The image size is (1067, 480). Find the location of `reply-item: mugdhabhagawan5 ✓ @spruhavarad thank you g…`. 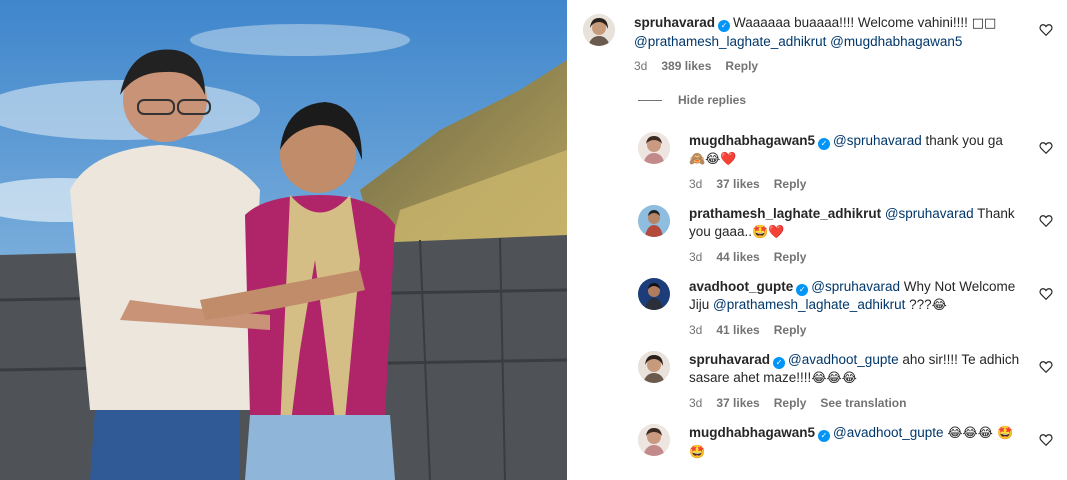

reply-item: mugdhabhagawan5 ✓ @spruhavarad thank you g… is located at coordinates (852, 162).